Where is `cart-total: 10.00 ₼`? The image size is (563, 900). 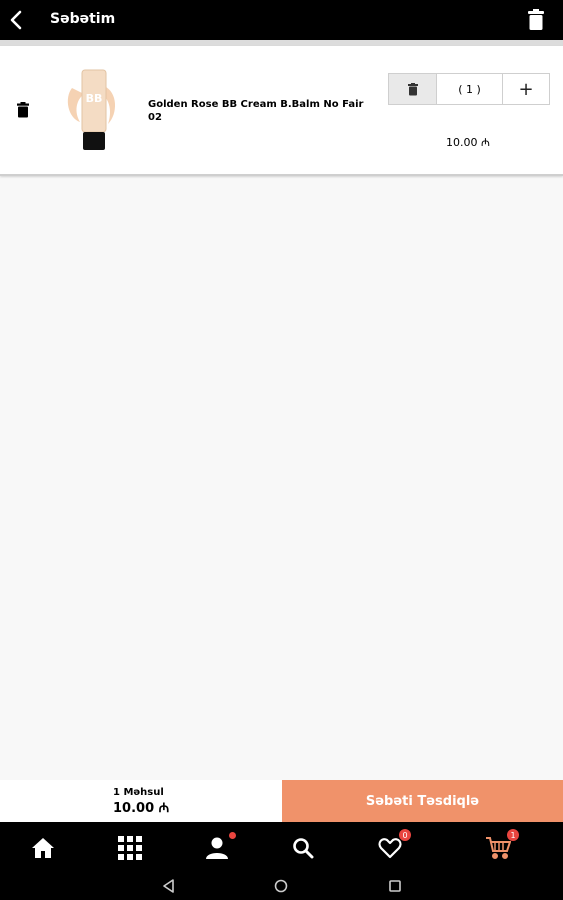 cart-total: 10.00 ₼ is located at coordinates (141, 808).